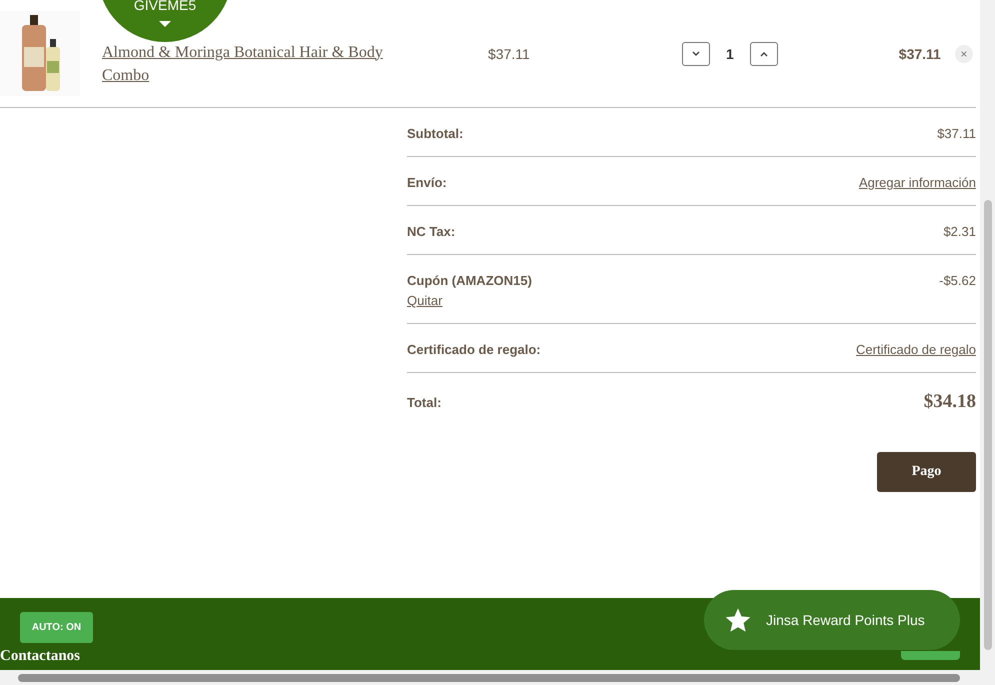 The height and width of the screenshot is (685, 995). What do you see at coordinates (469, 280) in the screenshot?
I see `summary-label: Cupón (AMAZON15)` at bounding box center [469, 280].